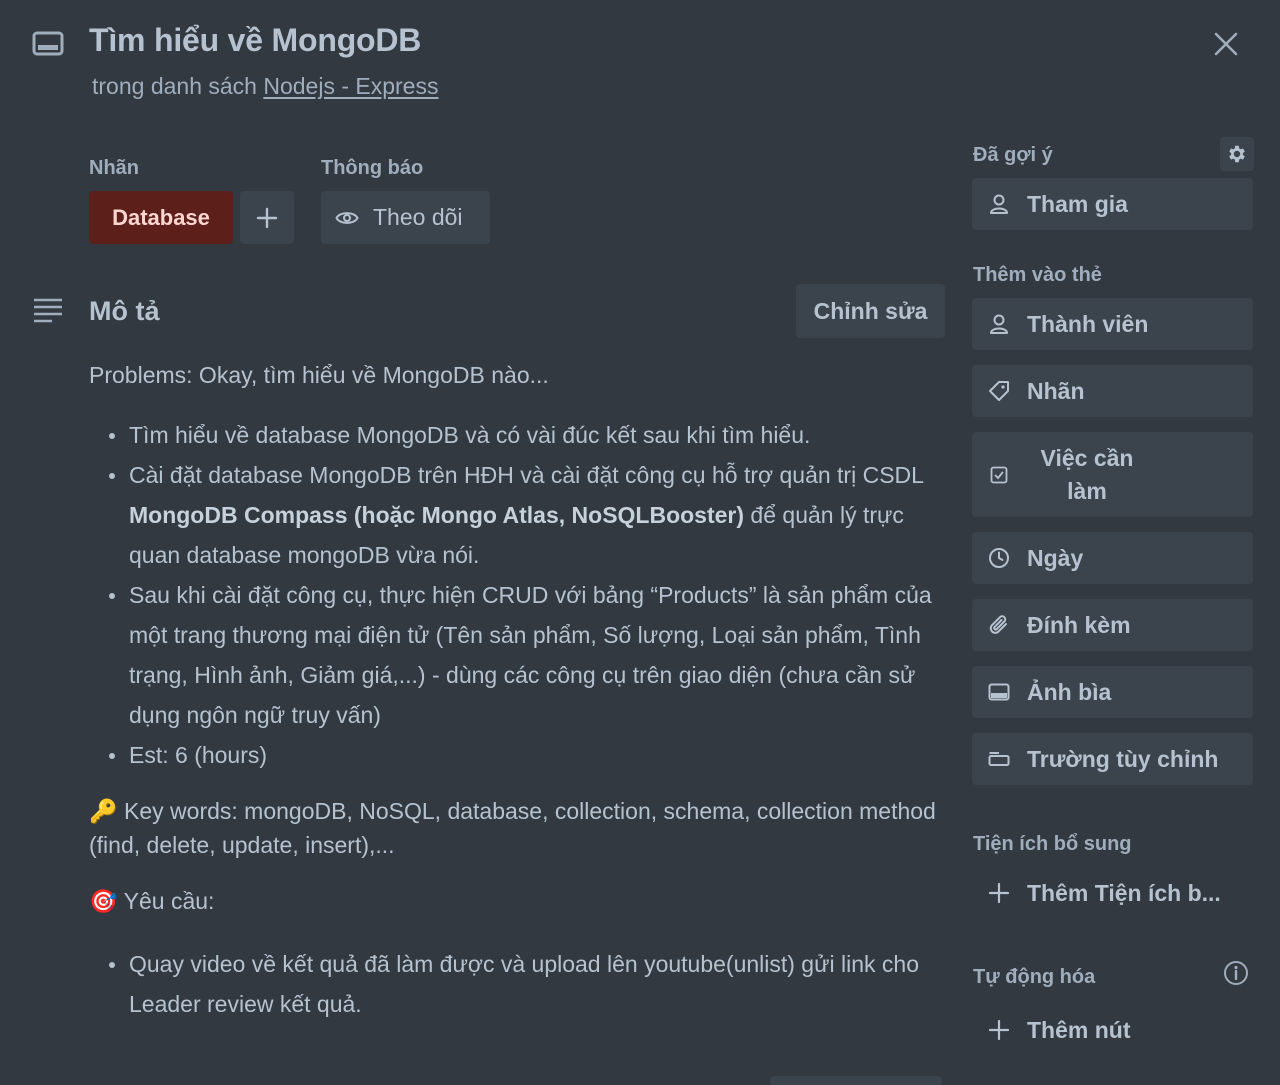 The width and height of the screenshot is (1280, 1085). What do you see at coordinates (1013, 155) in the screenshot?
I see `suggested-heading: Đã gợi ý` at bounding box center [1013, 155].